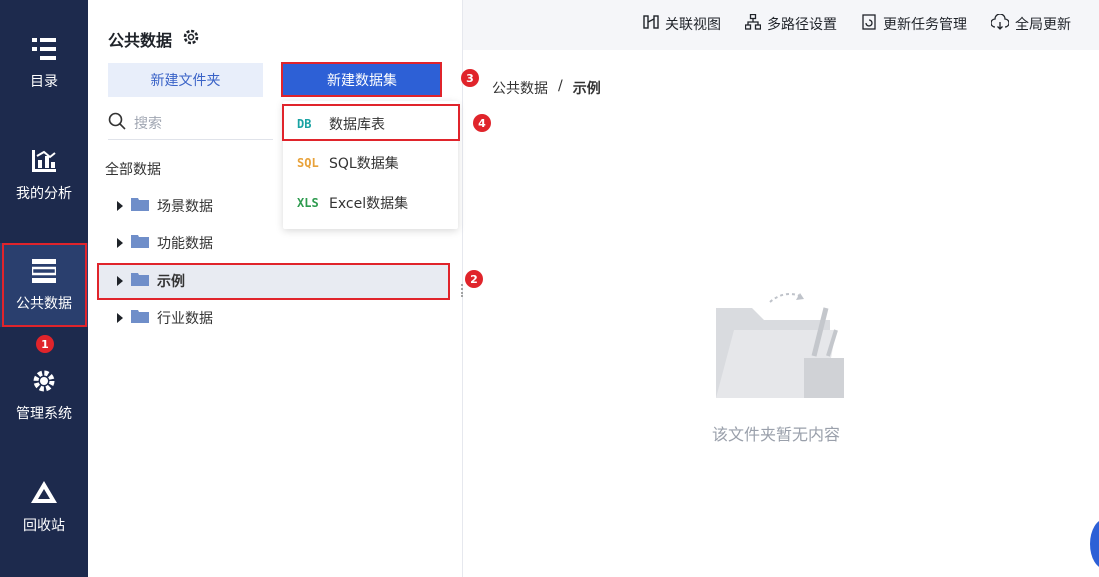  I want to click on top-toolbar: 关联视图 多路径设置 更新任务管理 全局更新, so click(781, 25).